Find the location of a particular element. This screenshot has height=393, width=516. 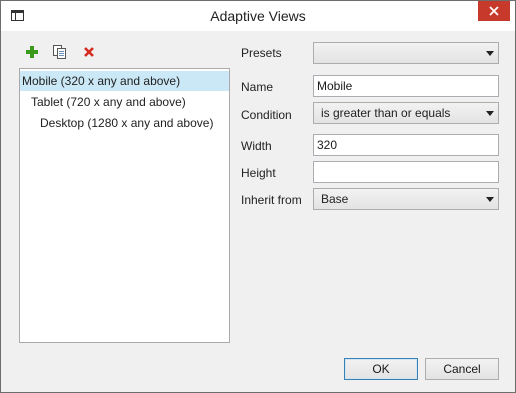

window-title: Adaptive Views is located at coordinates (258, 16).